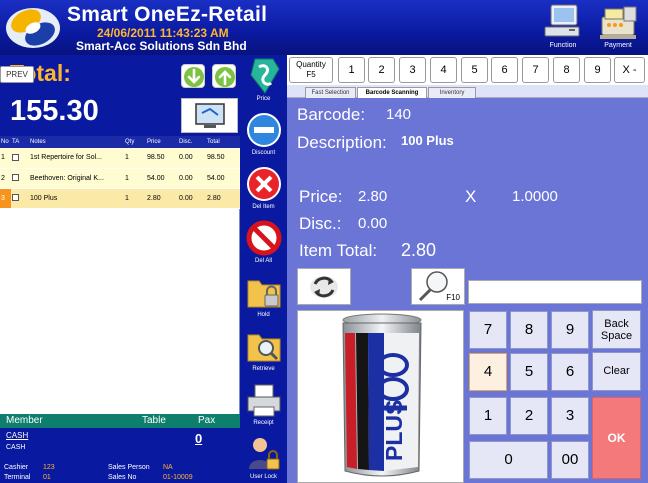 This screenshot has height=483, width=648. I want to click on qty-key-3: 3, so click(412, 70).